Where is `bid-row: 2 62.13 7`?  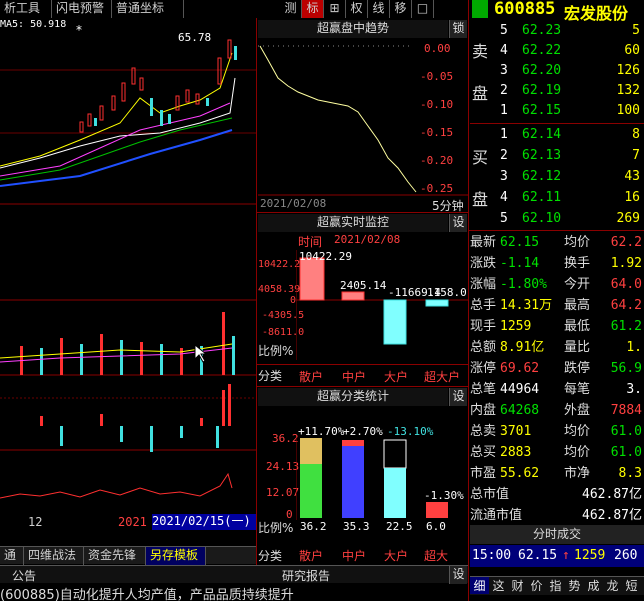 bid-row: 2 62.13 7 is located at coordinates (557, 155).